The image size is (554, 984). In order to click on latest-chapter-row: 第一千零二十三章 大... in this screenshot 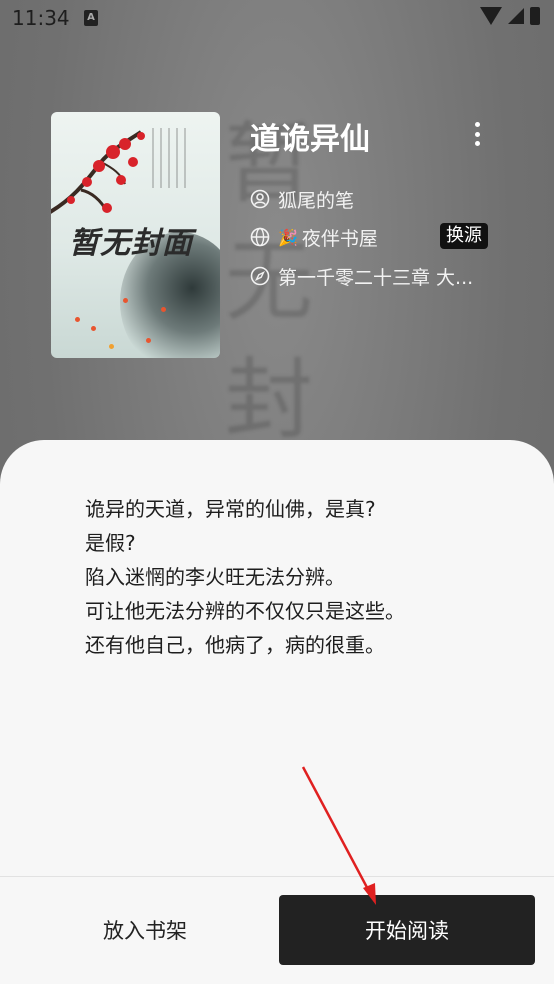, I will do `click(365, 276)`.